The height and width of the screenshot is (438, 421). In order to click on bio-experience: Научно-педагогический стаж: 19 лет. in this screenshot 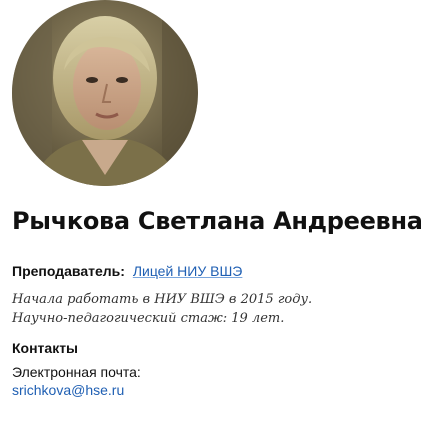, I will do `click(148, 318)`.